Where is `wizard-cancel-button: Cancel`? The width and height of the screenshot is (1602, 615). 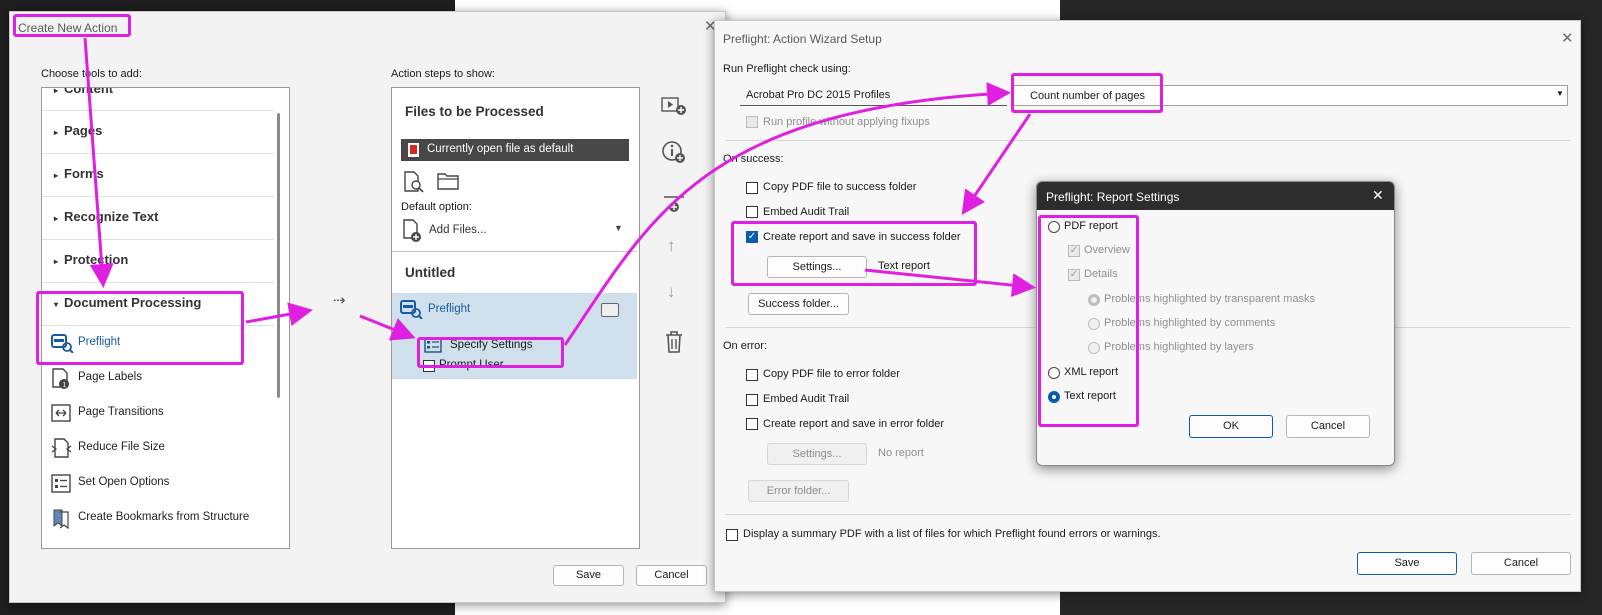
wizard-cancel-button: Cancel is located at coordinates (1521, 563).